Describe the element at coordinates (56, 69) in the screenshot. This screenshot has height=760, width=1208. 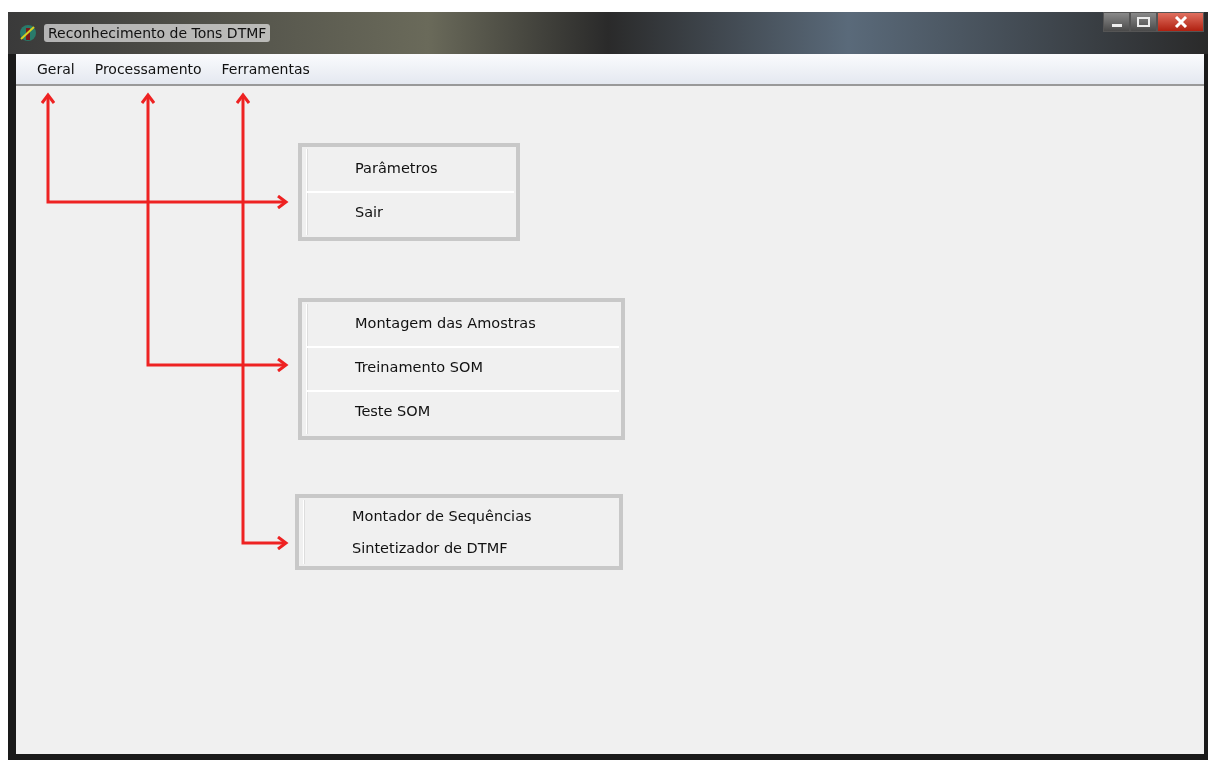
I see `menu-item: Geral` at that location.